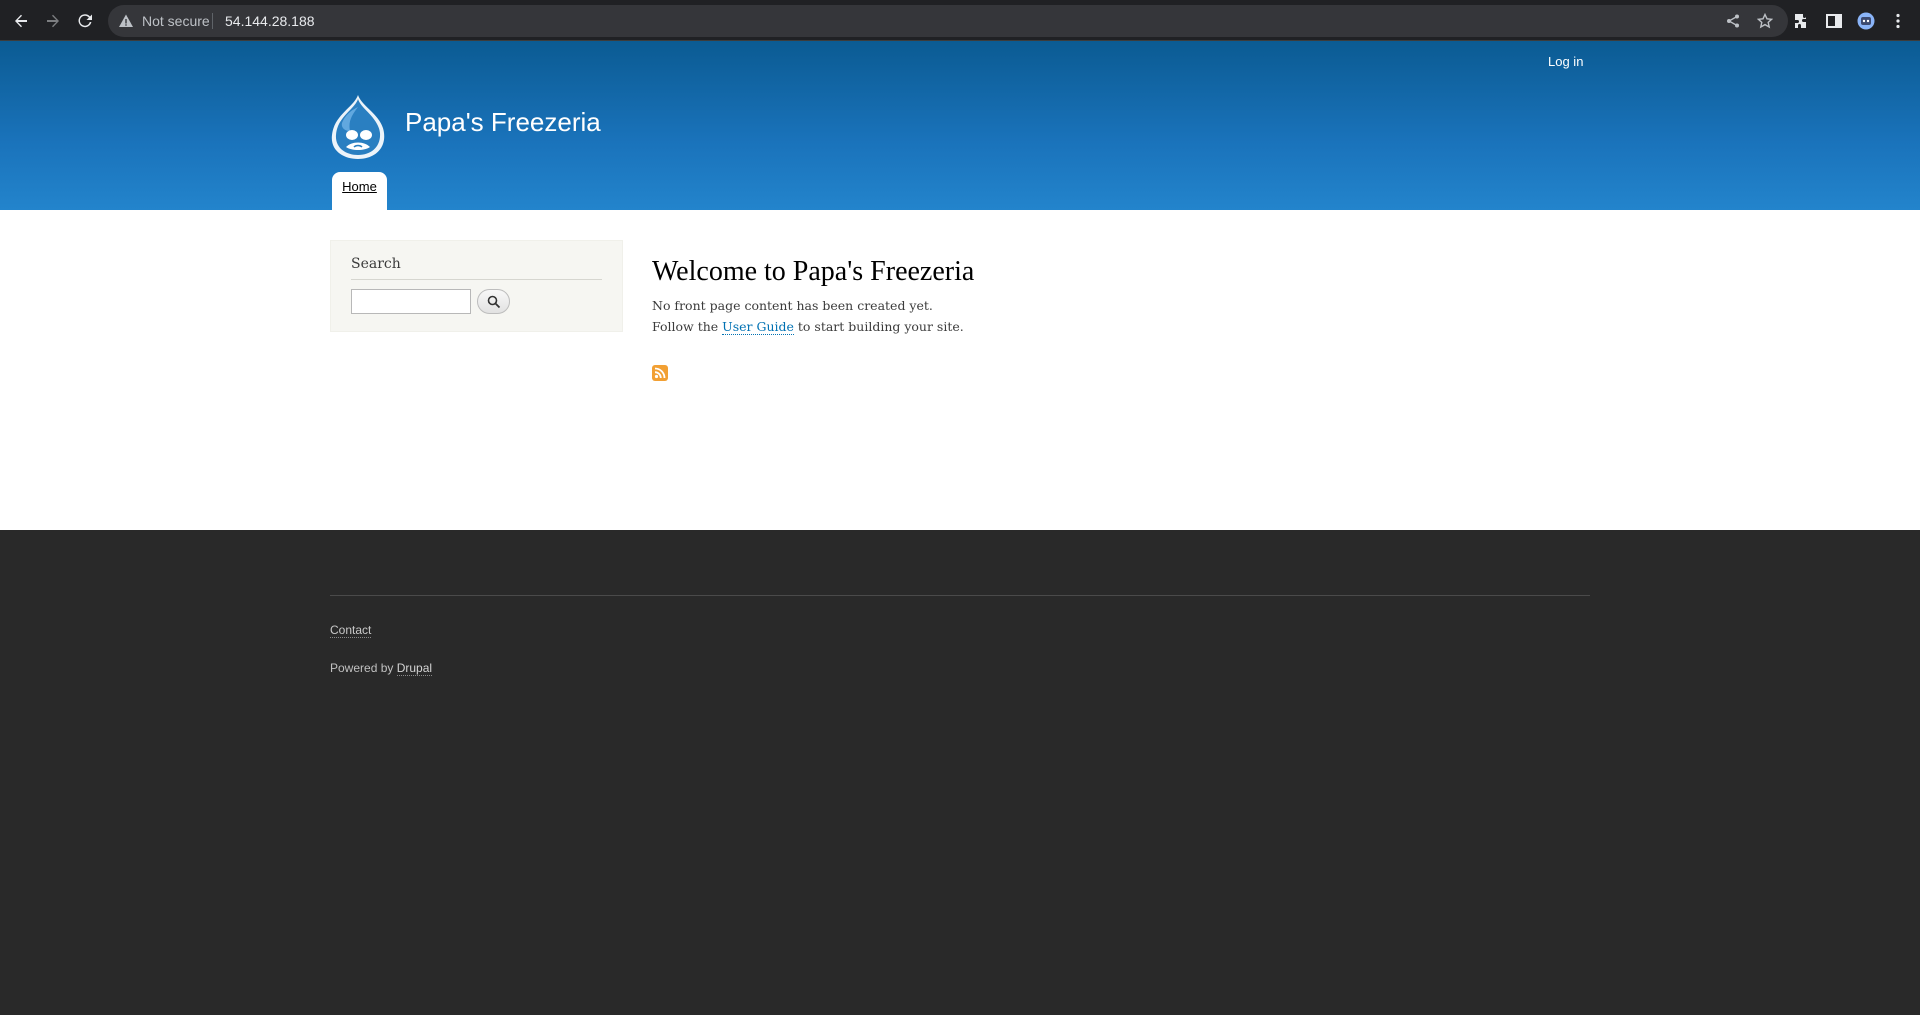 The height and width of the screenshot is (1015, 1920). What do you see at coordinates (351, 630) in the screenshot?
I see `contact-link: Contact` at bounding box center [351, 630].